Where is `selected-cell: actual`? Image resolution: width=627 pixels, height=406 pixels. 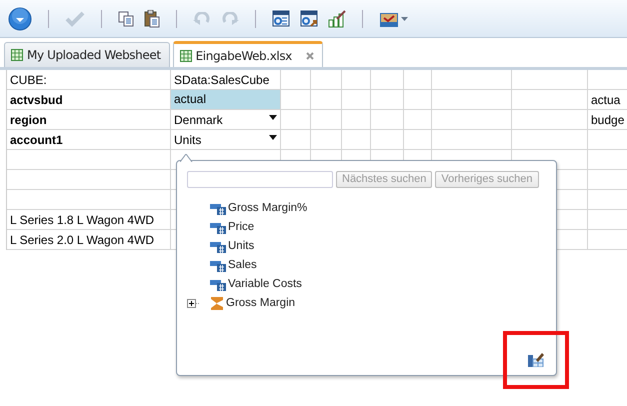 selected-cell: actual is located at coordinates (225, 99).